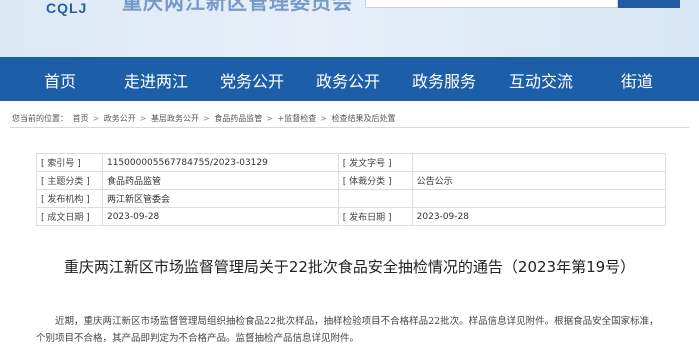 The image size is (699, 350). Describe the element at coordinates (120, 118) in the screenshot. I see `breadcrumb-item: 政务公开` at that location.